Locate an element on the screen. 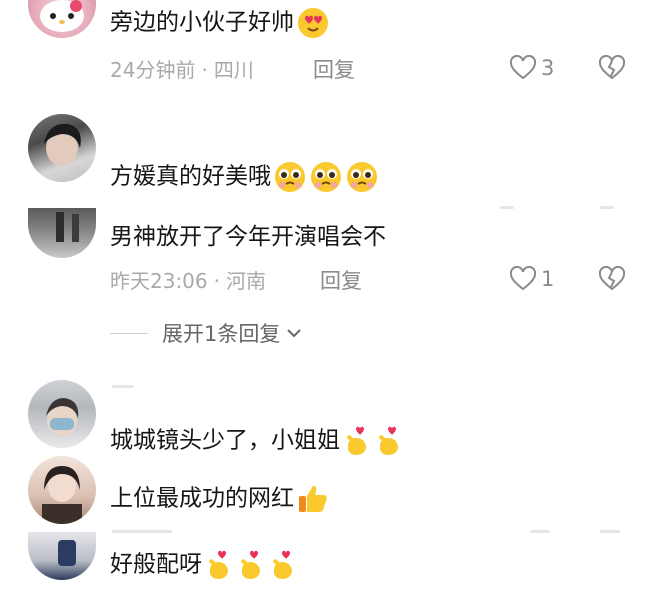 The image size is (660, 595). comment-text: 城城镜头少了，小姐姐 is located at coordinates (257, 441).